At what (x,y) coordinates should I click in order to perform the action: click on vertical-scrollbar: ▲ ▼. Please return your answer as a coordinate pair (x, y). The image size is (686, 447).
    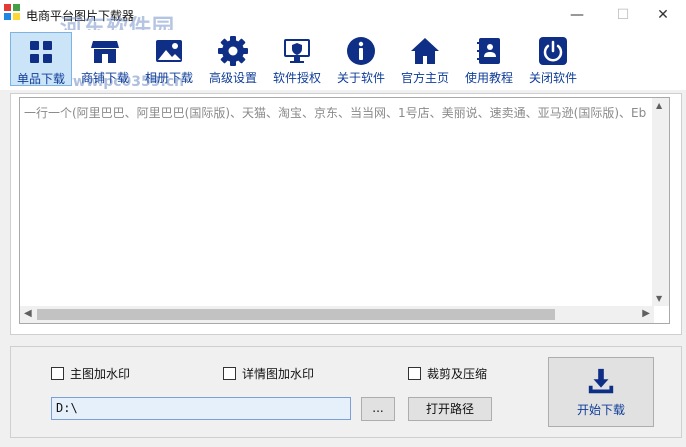
    Looking at the image, I should click on (660, 202).